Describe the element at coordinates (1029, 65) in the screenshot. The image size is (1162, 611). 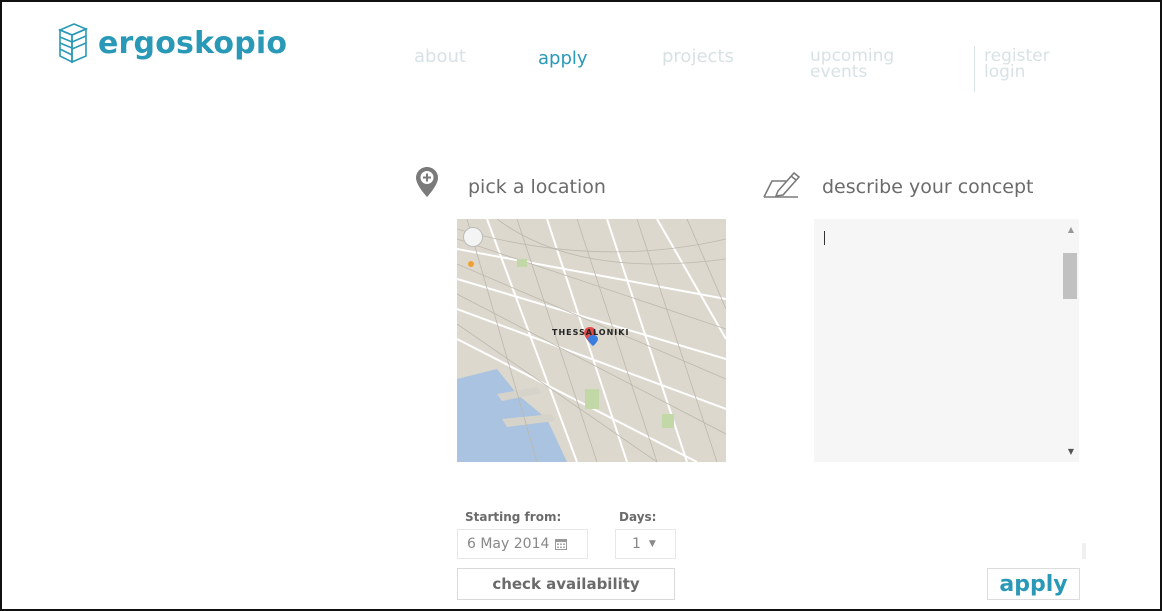
I see `nav-register-login-link: register login` at that location.